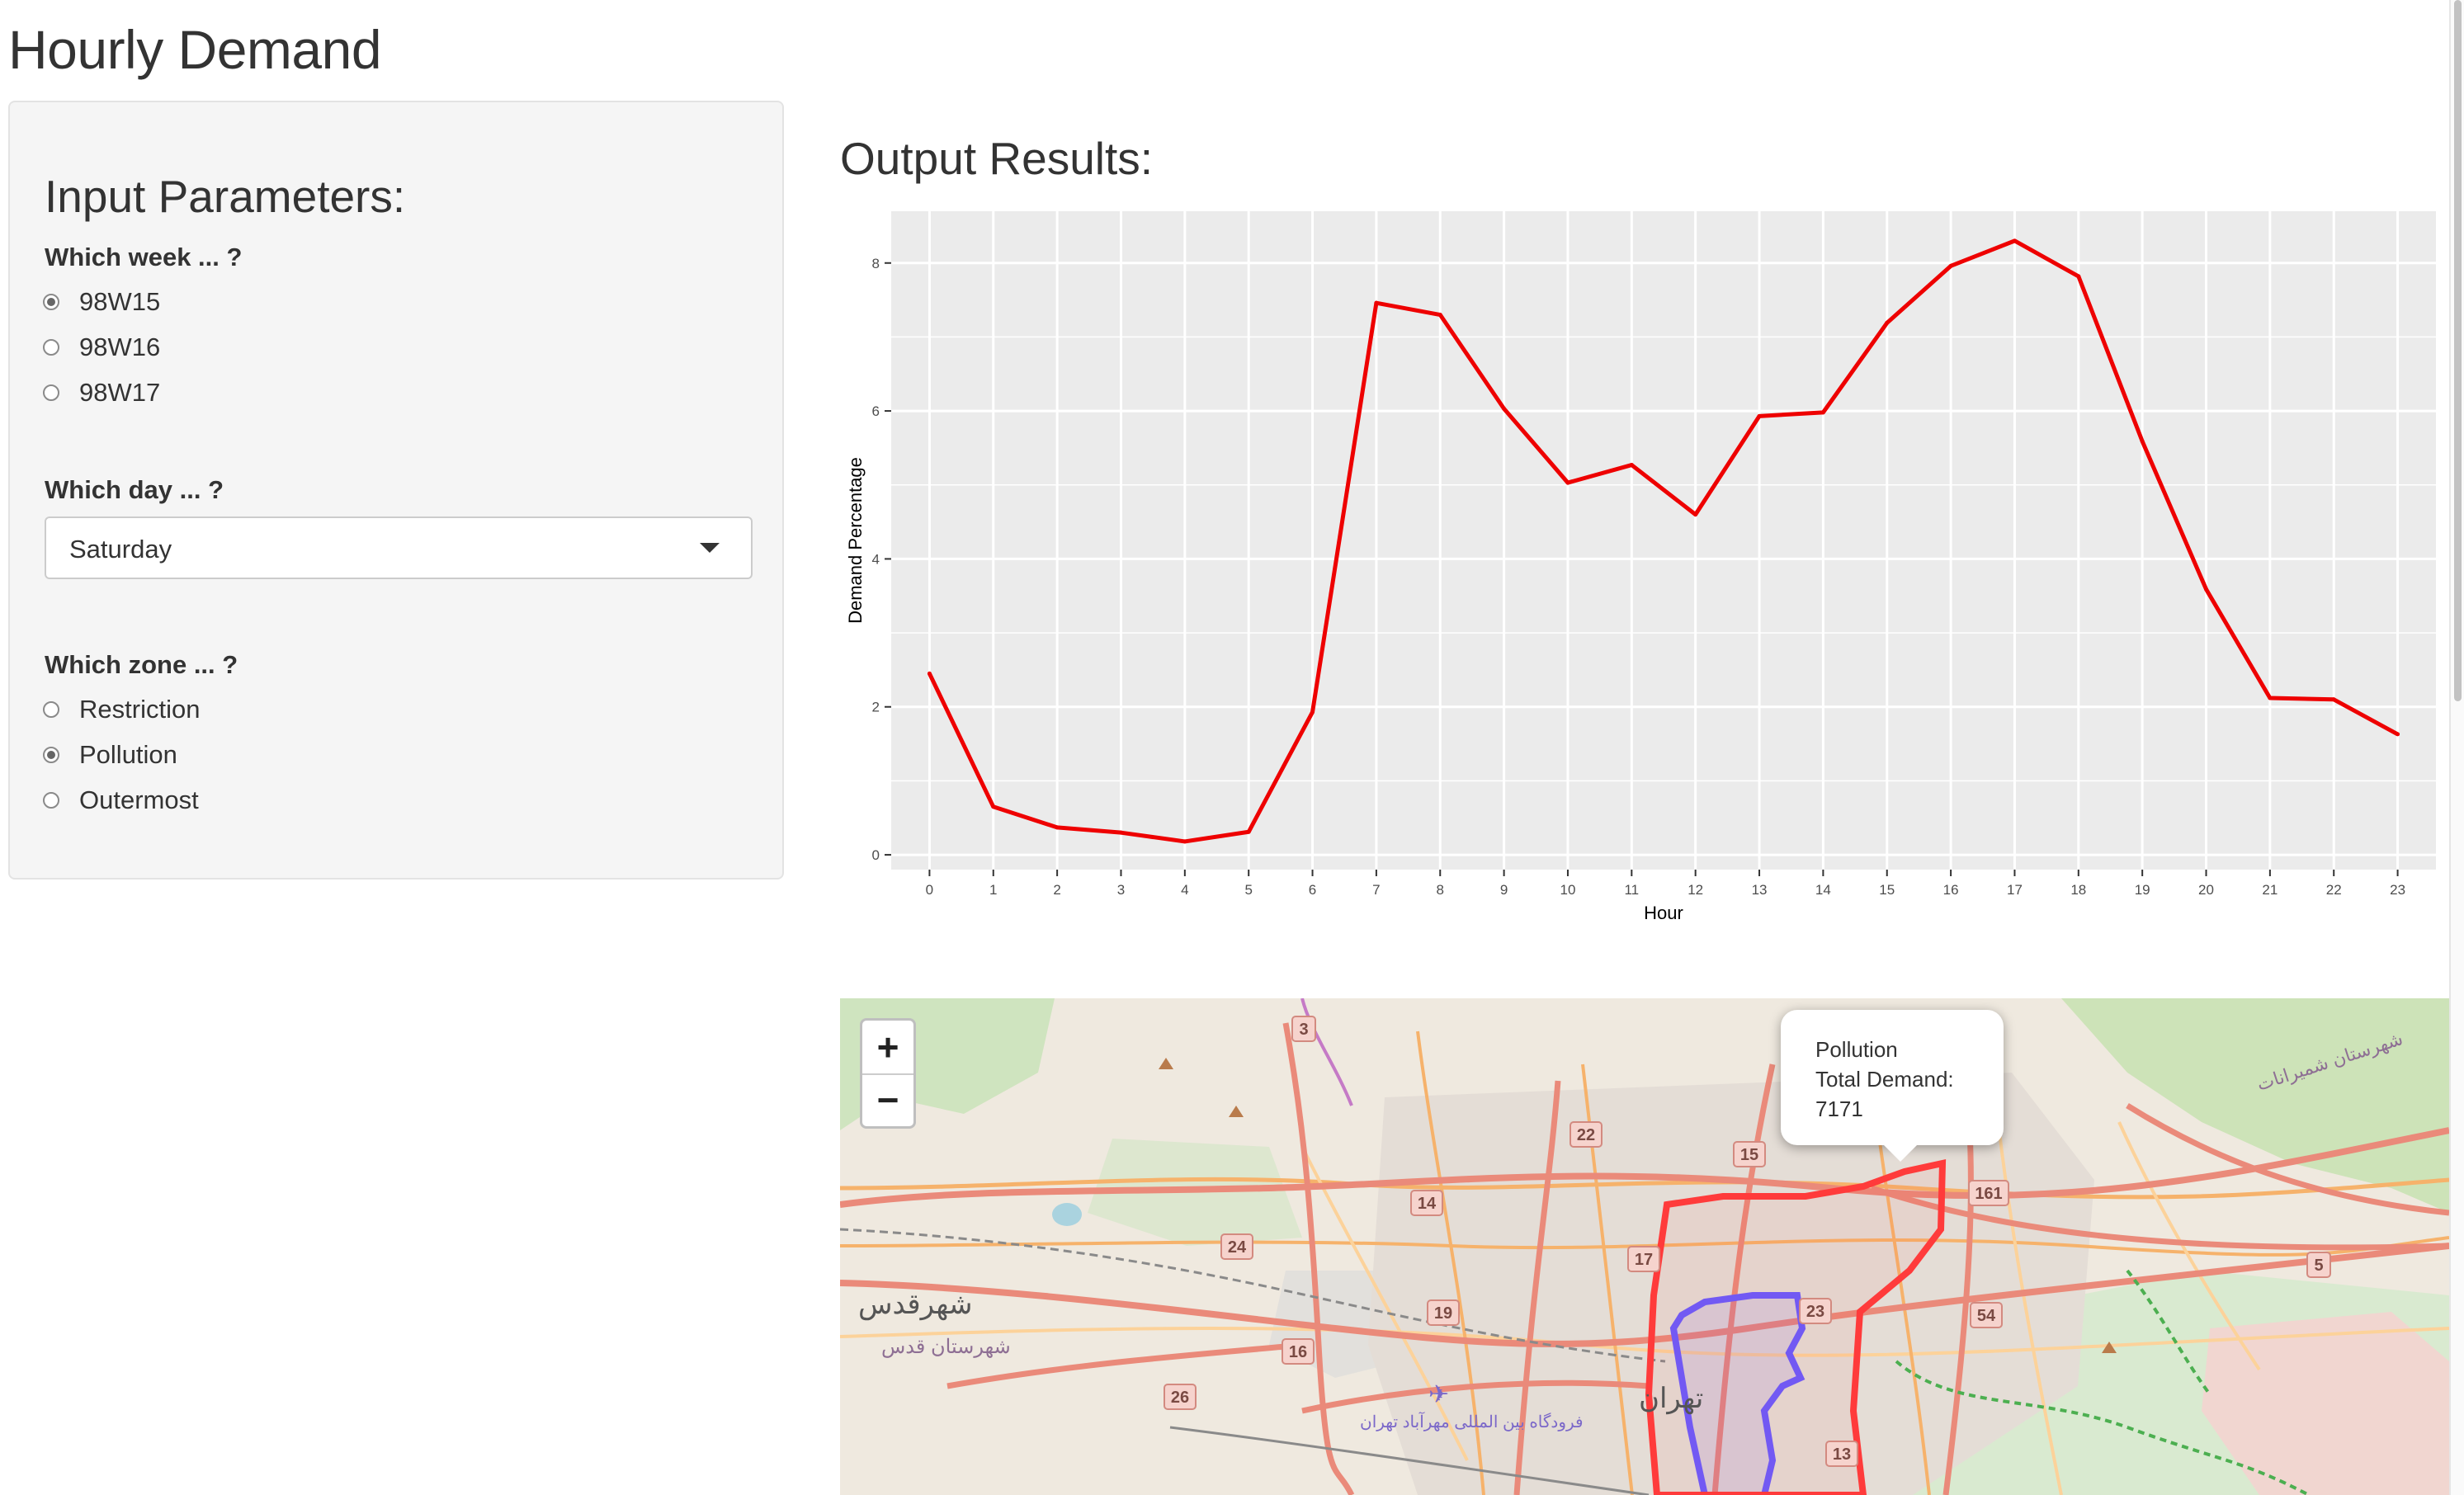 The image size is (2464, 1495). What do you see at coordinates (1760, 890) in the screenshot?
I see `x-tick-label: 13` at bounding box center [1760, 890].